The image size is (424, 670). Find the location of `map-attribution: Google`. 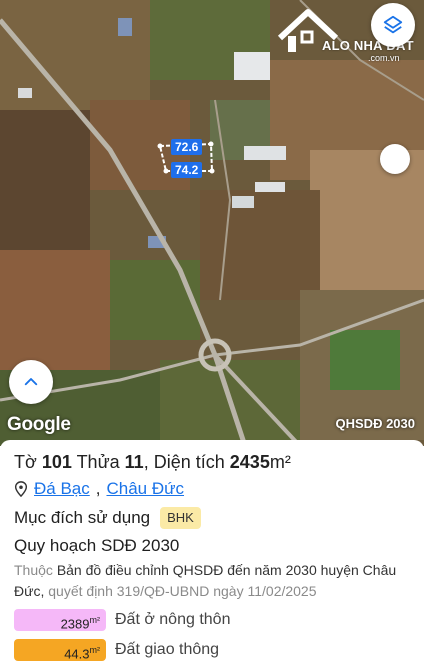

map-attribution: Google is located at coordinates (39, 424).